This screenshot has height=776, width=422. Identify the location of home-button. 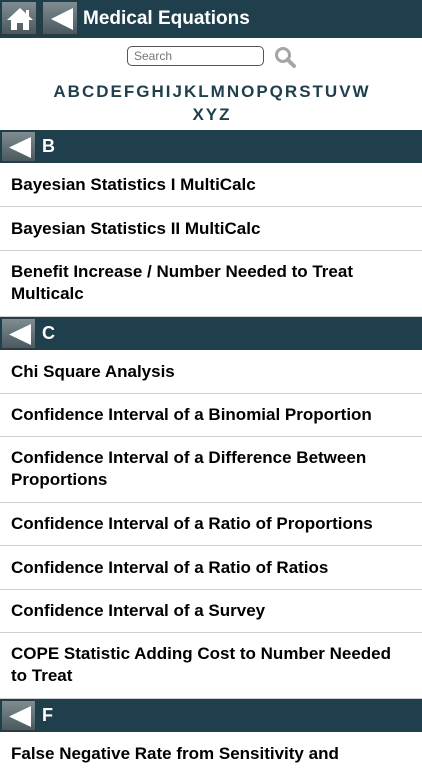
(19, 18).